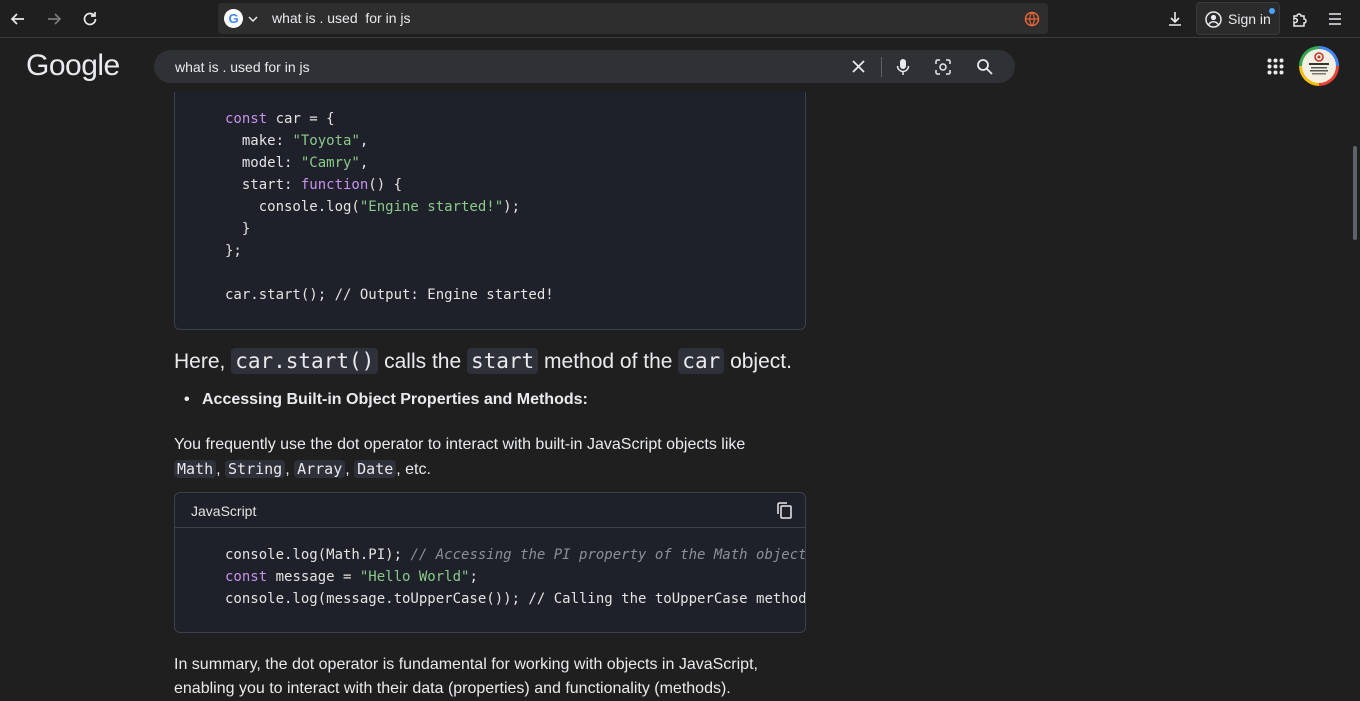  I want to click on inline-code-string: String, so click(255, 469).